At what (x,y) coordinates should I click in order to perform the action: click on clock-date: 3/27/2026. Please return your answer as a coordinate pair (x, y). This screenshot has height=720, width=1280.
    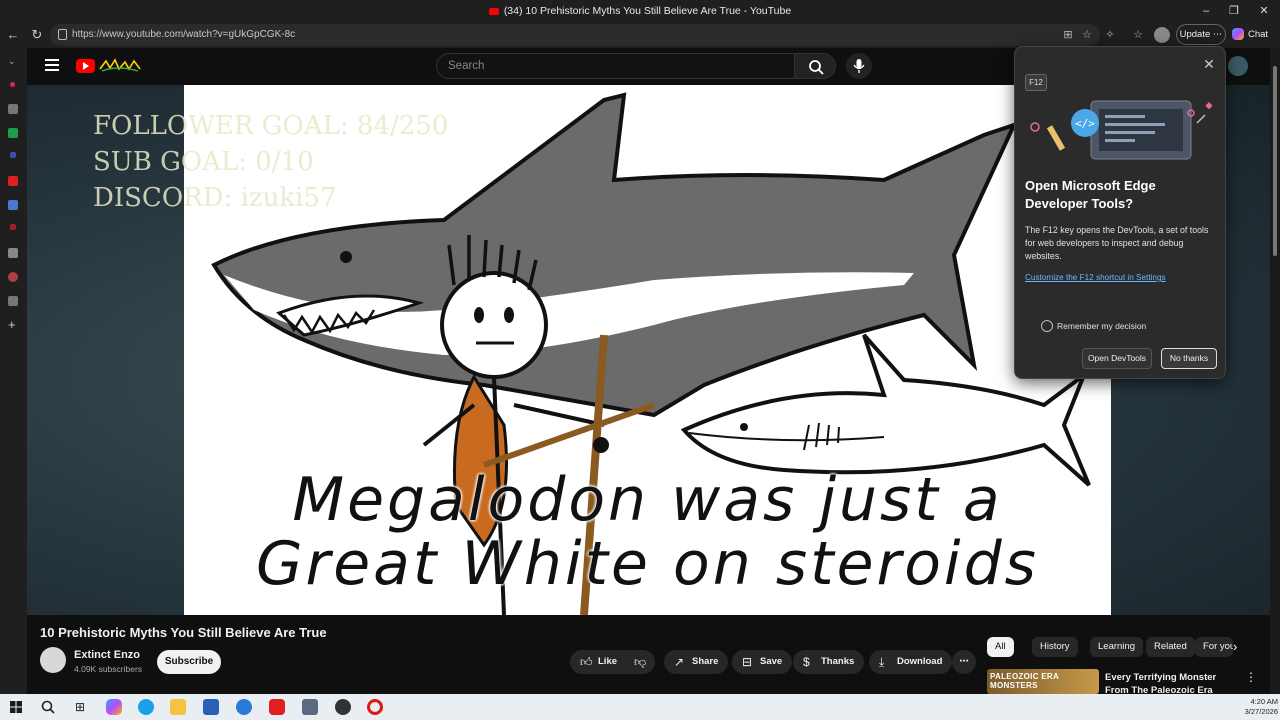
    Looking at the image, I should click on (1261, 711).